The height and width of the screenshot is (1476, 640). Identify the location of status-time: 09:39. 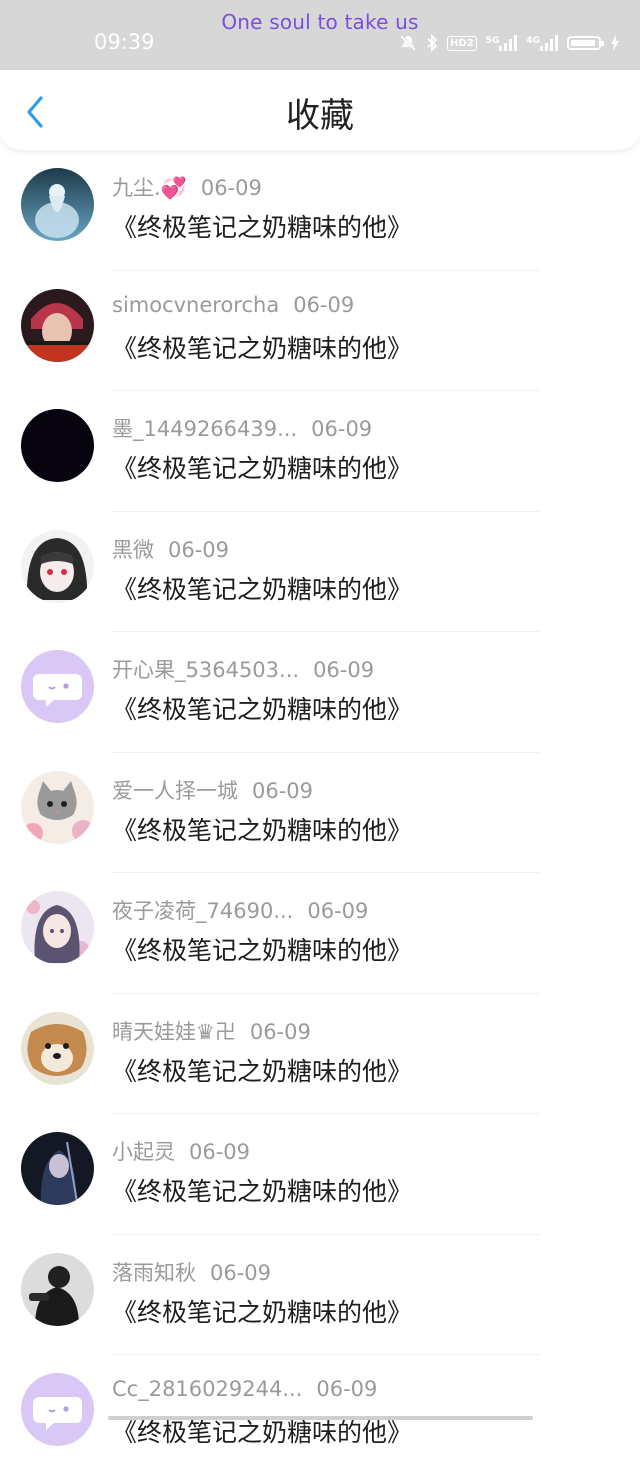
(124, 42).